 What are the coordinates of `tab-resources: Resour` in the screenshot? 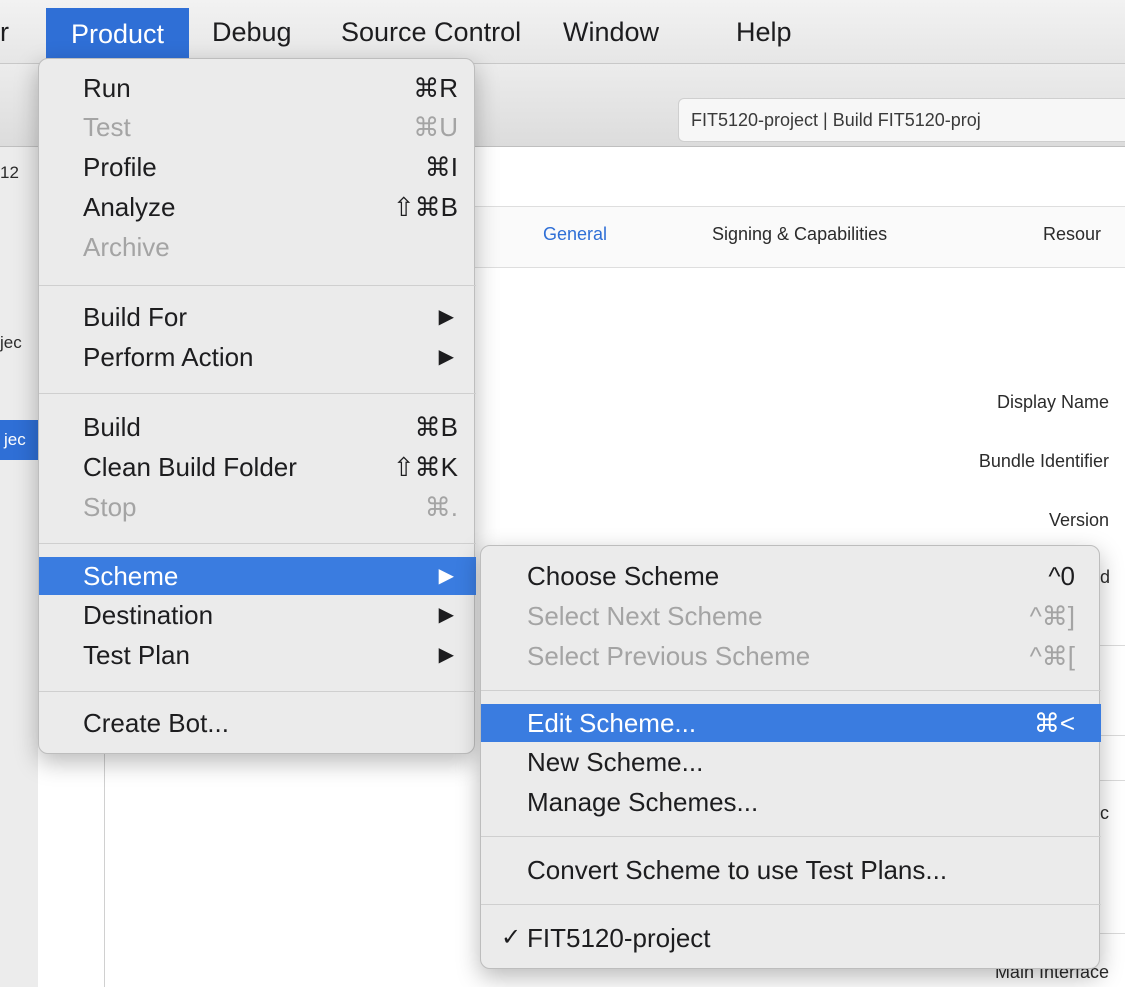 It's located at (1072, 234).